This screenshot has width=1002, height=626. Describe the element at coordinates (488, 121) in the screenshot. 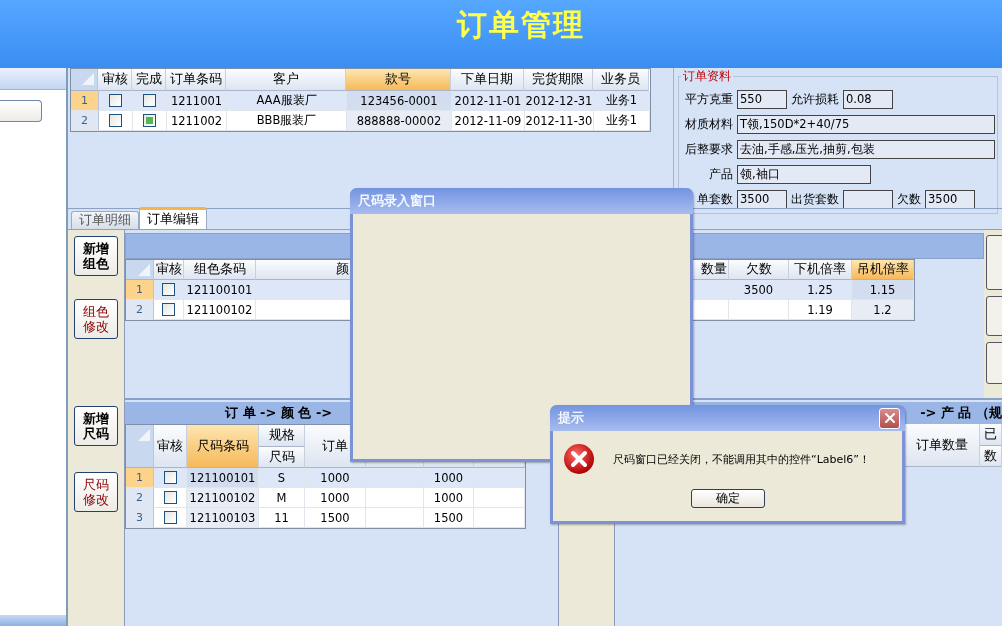

I see `table-cell: 2012-11-09` at that location.